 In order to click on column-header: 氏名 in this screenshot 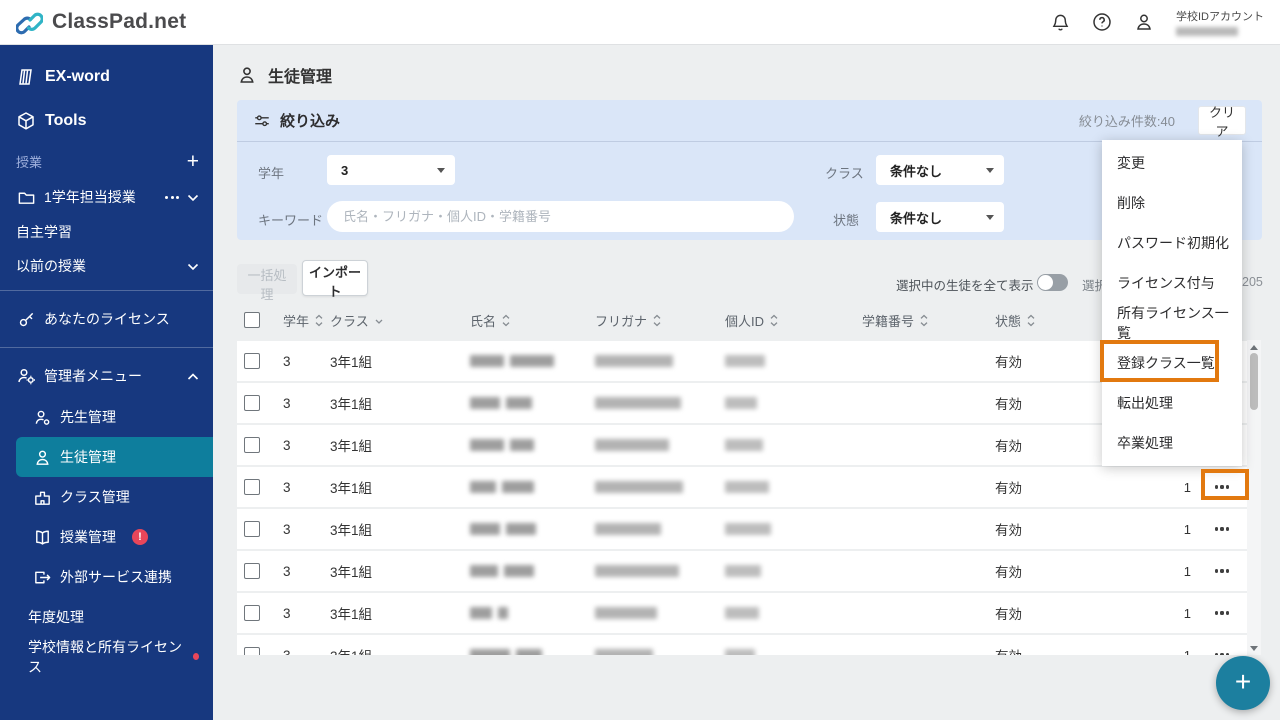, I will do `click(532, 320)`.